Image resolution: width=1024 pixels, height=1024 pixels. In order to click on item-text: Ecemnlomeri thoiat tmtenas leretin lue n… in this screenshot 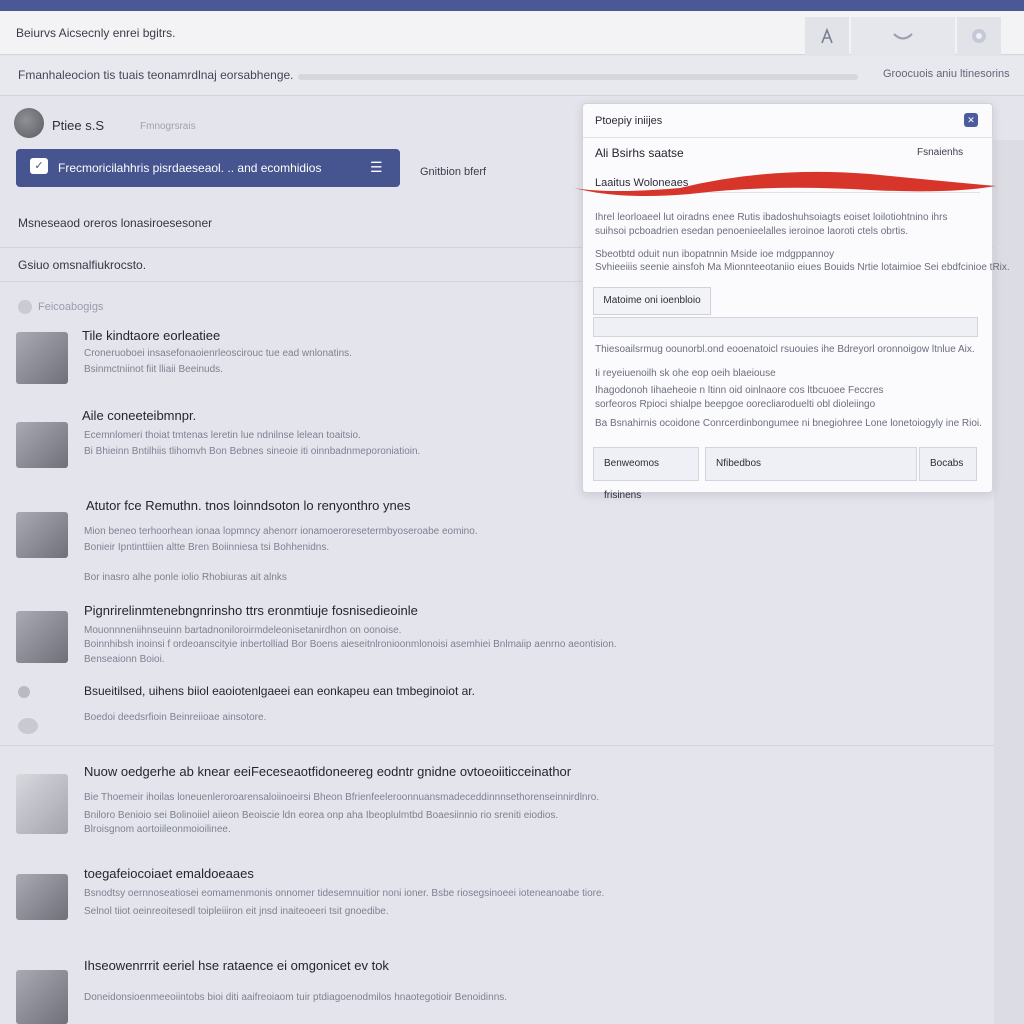, I will do `click(222, 435)`.